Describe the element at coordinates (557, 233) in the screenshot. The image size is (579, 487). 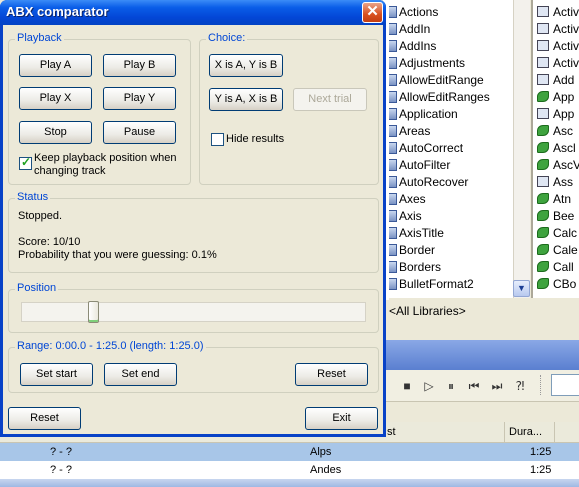
I see `list-item: Calc` at that location.